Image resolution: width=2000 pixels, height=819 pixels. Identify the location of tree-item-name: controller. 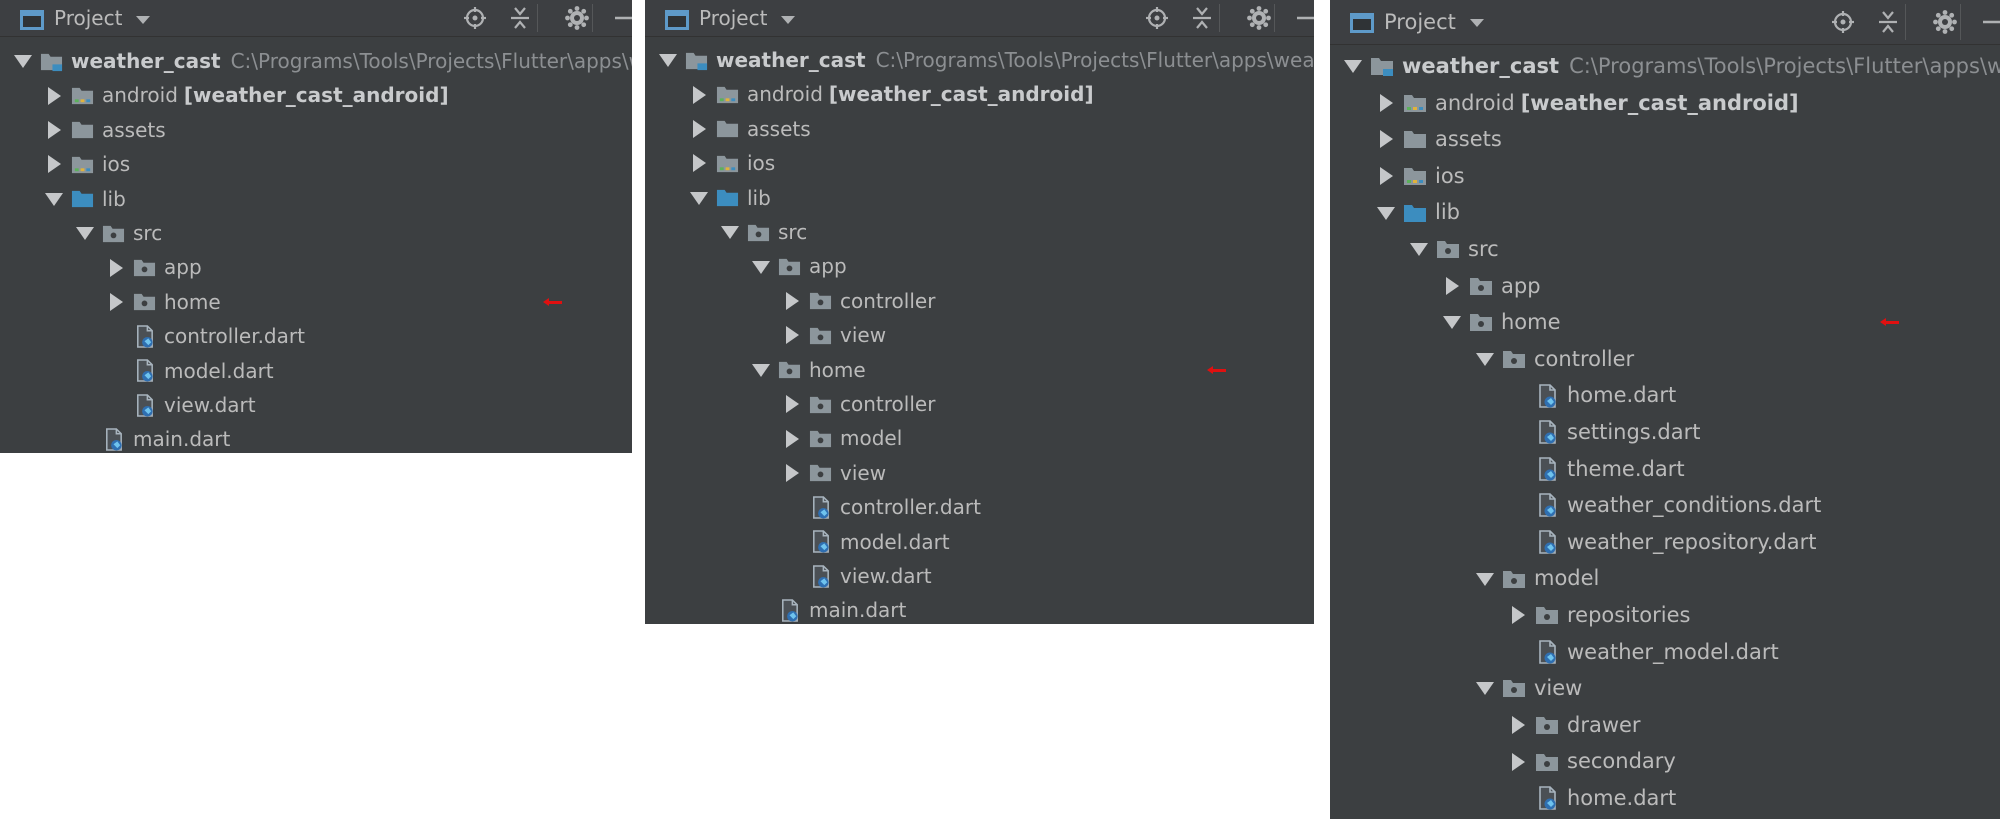
(1584, 358).